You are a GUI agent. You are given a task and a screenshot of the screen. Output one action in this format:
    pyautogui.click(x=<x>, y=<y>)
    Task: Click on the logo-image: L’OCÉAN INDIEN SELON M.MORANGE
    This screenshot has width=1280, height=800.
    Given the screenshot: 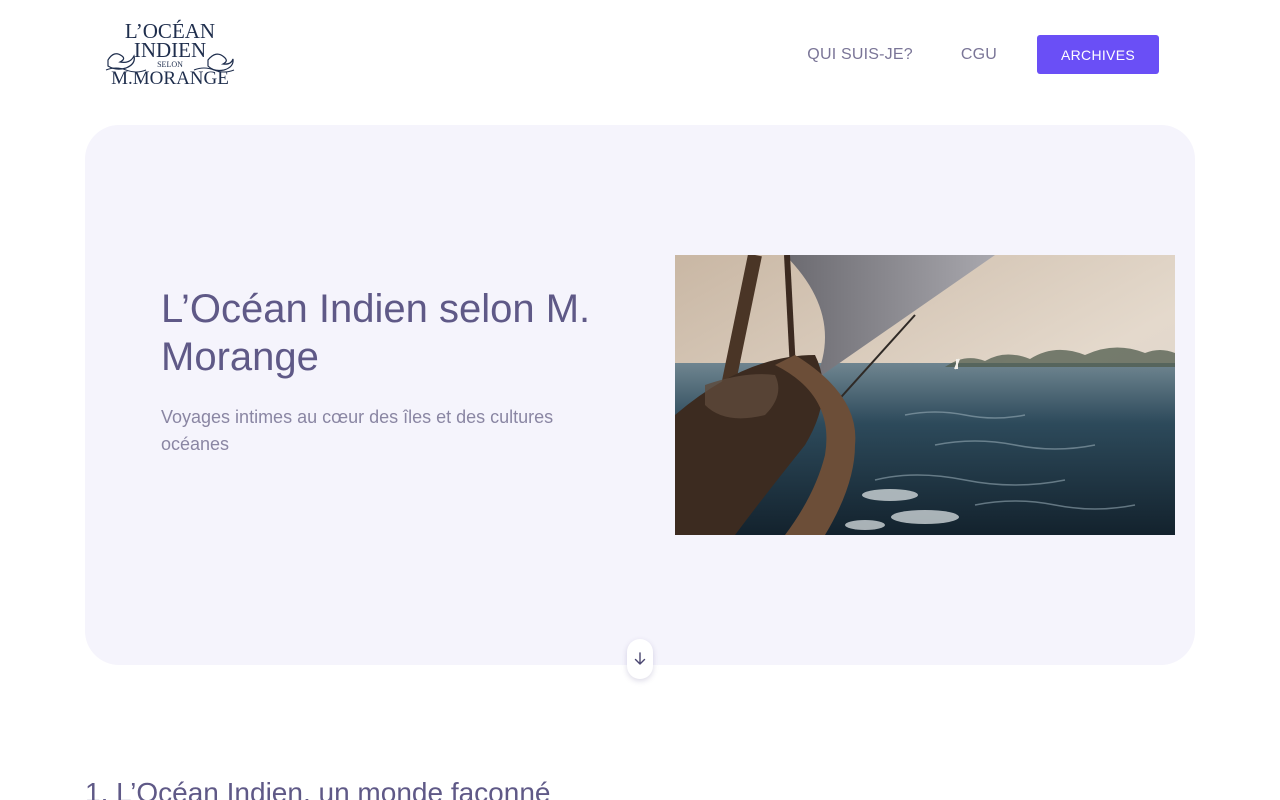 What is the action you would take?
    pyautogui.click(x=170, y=54)
    